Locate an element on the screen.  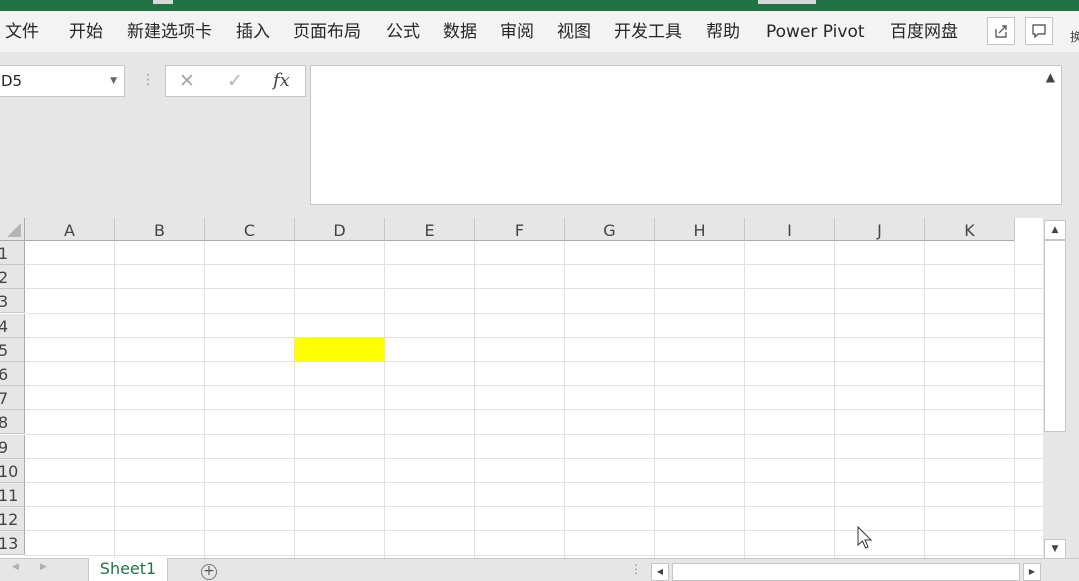
title-bar is located at coordinates (539, 5).